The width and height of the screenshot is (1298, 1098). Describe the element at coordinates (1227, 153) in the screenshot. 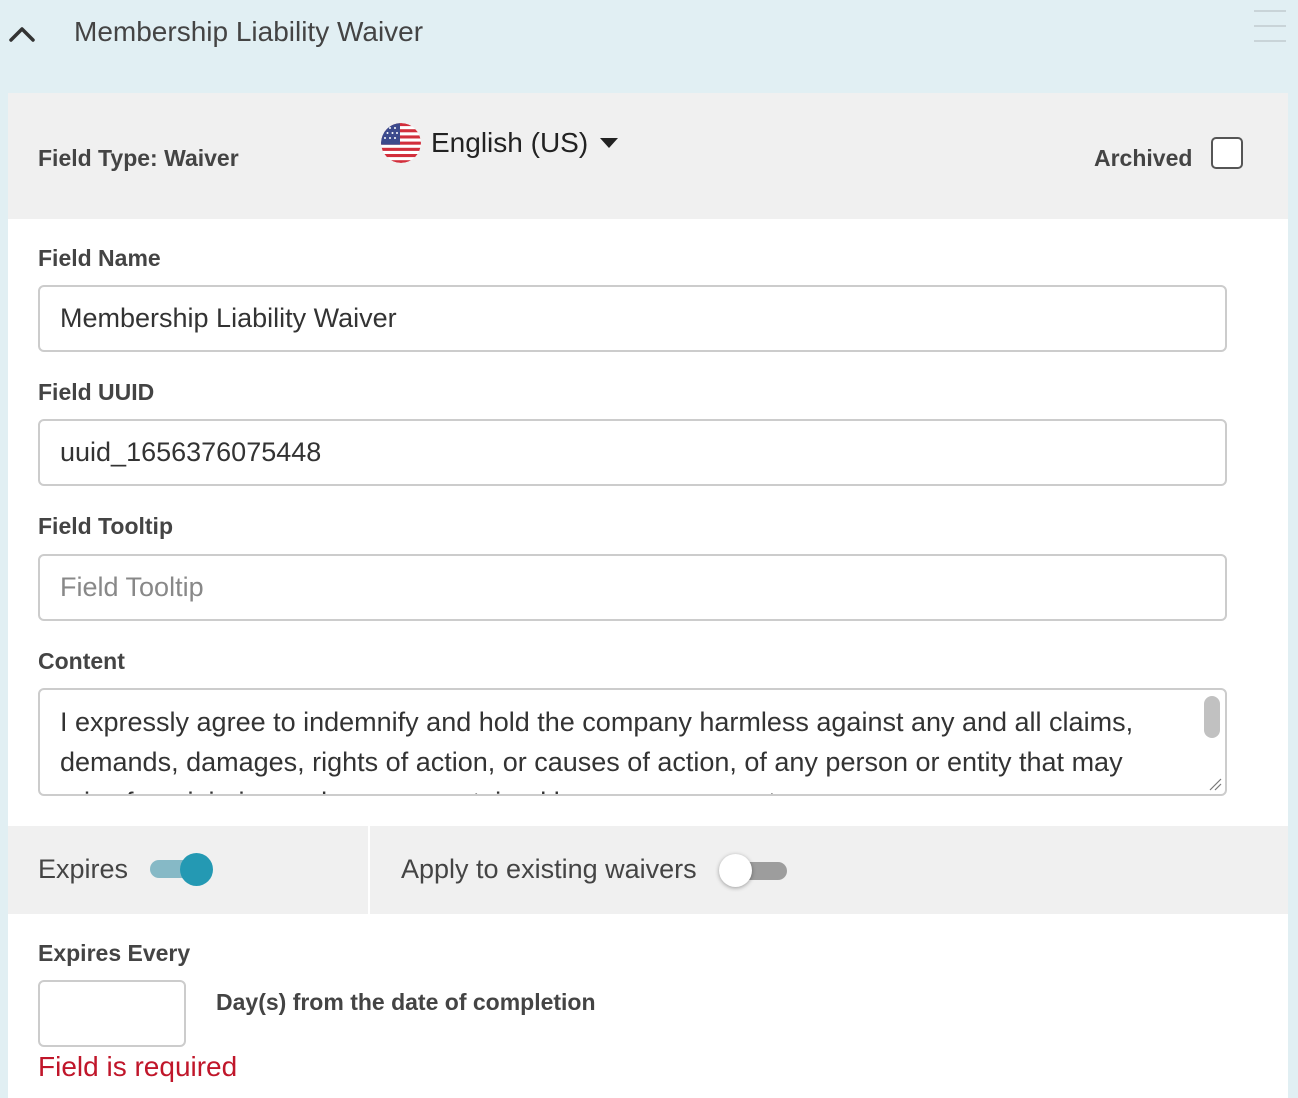

I see `archived-checkbox` at that location.